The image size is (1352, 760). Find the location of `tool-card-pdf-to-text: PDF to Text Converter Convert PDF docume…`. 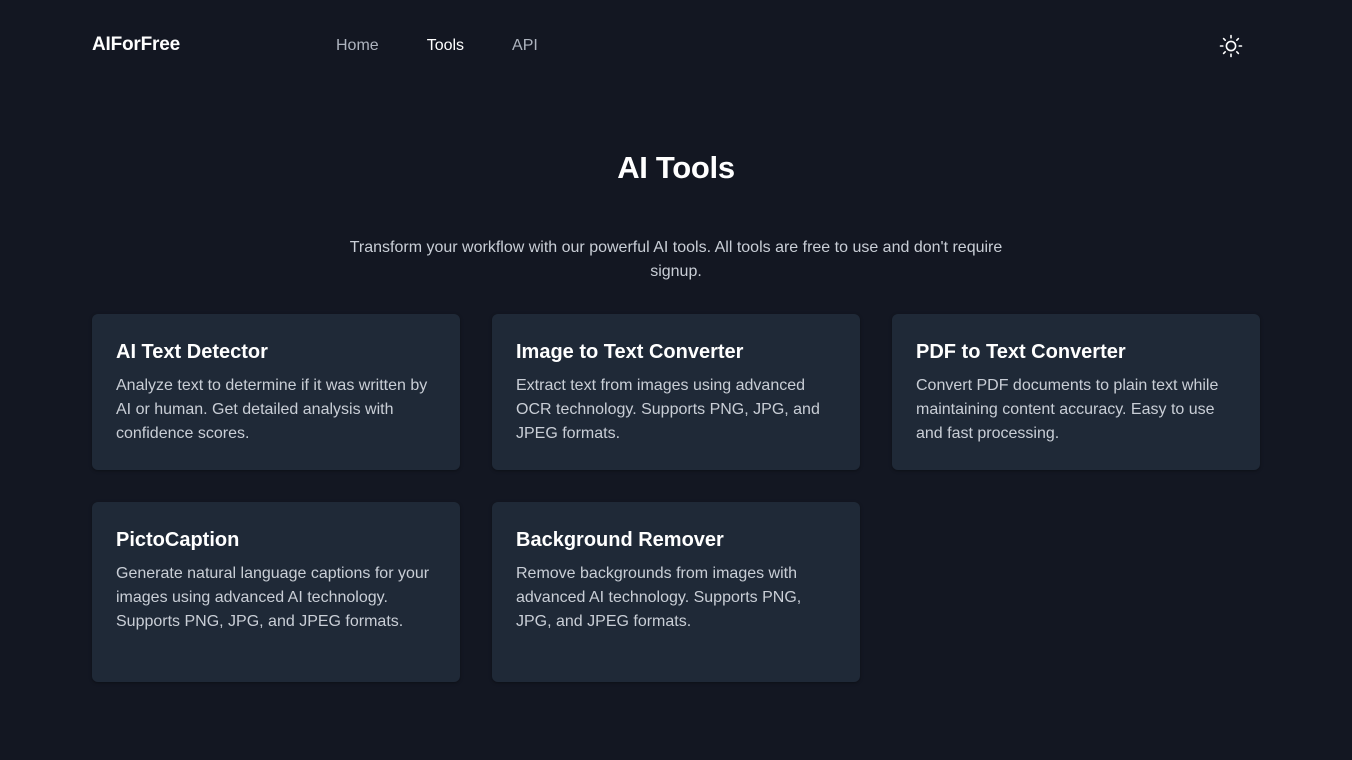

tool-card-pdf-to-text: PDF to Text Converter Convert PDF docume… is located at coordinates (1076, 392).